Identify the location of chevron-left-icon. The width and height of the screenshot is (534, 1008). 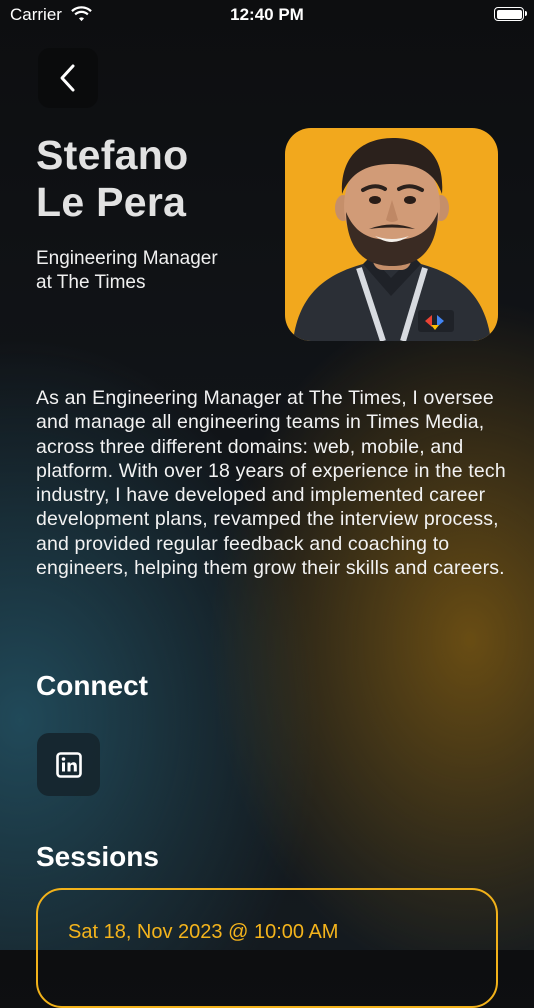
(67, 78).